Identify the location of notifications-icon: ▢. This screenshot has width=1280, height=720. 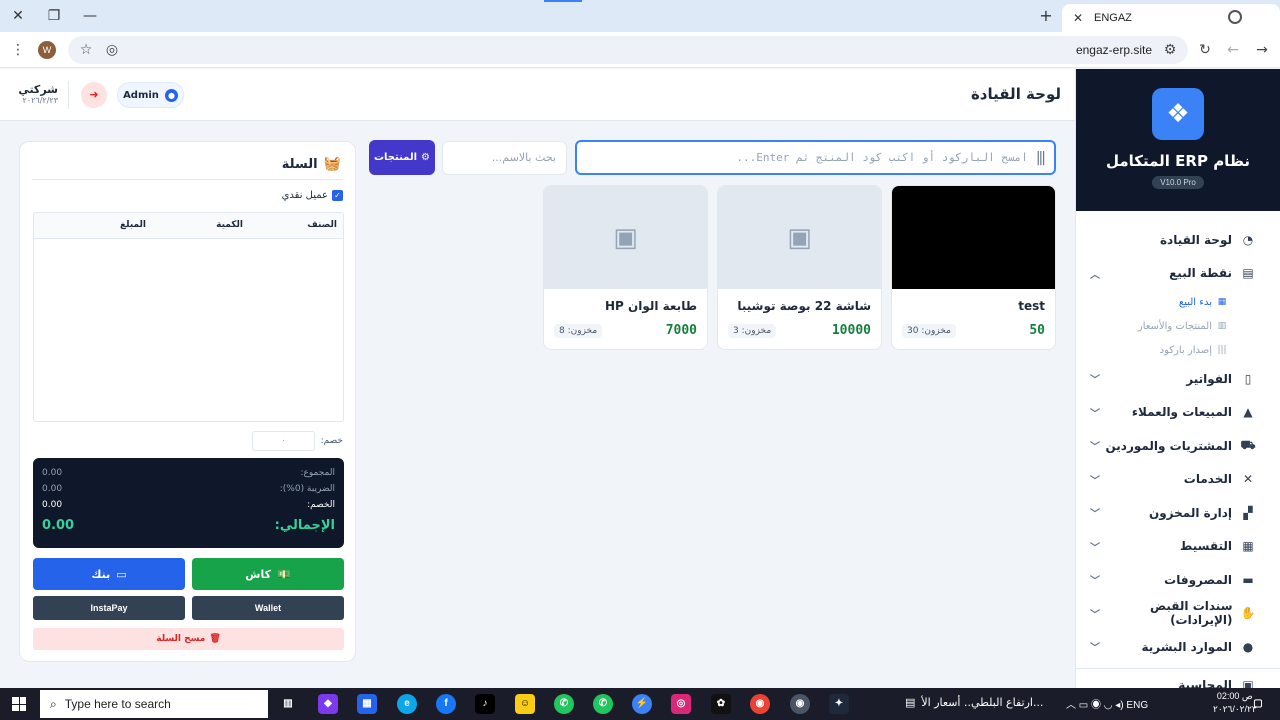
(1258, 704).